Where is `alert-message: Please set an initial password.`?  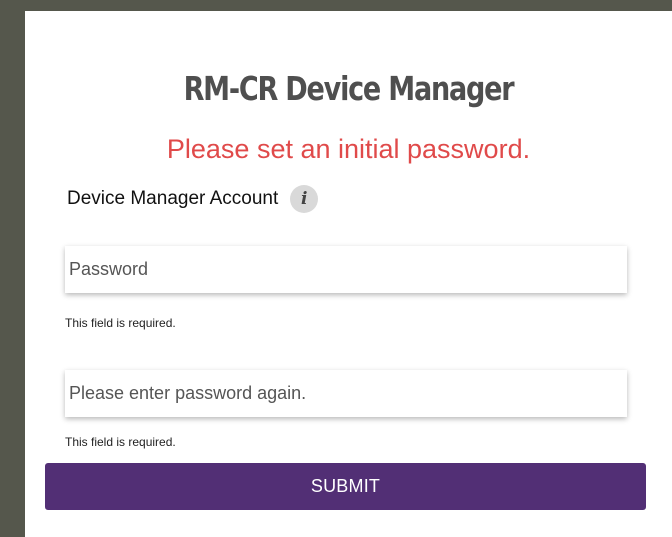
alert-message: Please set an initial password. is located at coordinates (348, 149).